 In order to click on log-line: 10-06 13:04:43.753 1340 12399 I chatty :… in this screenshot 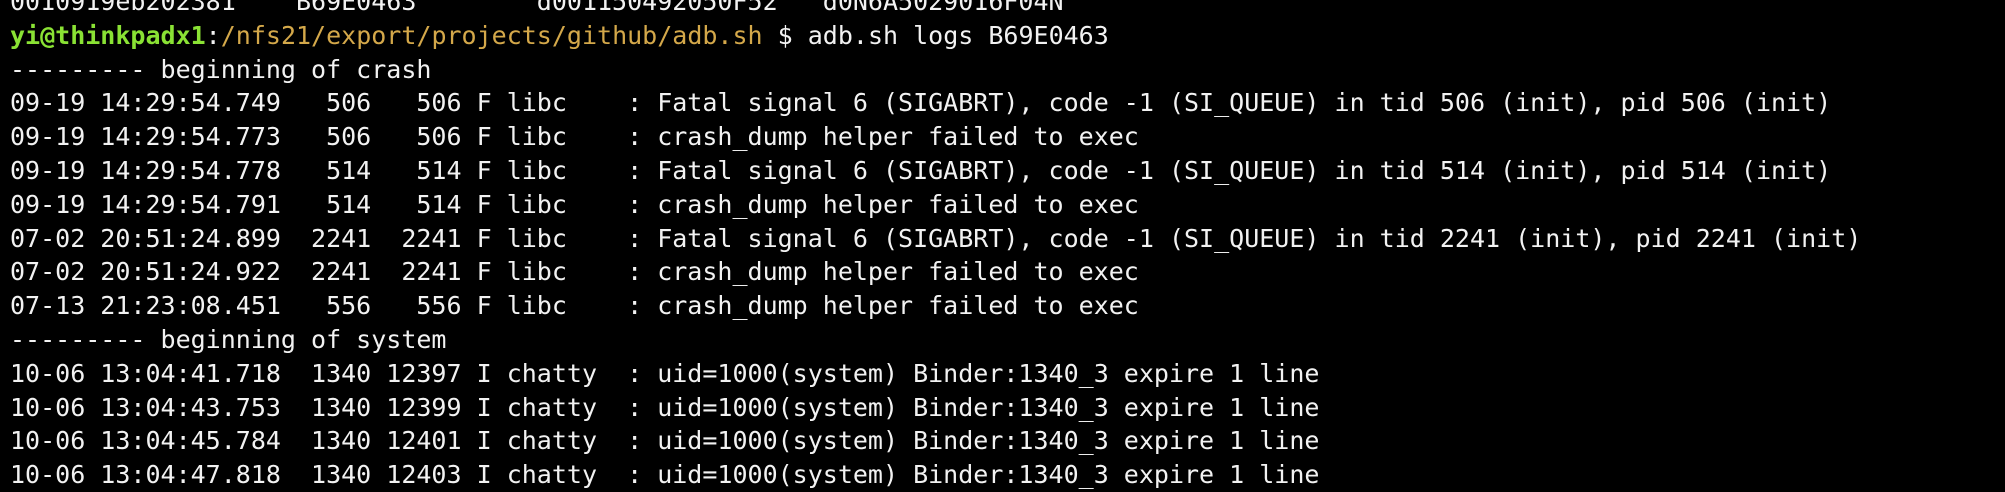, I will do `click(665, 407)`.